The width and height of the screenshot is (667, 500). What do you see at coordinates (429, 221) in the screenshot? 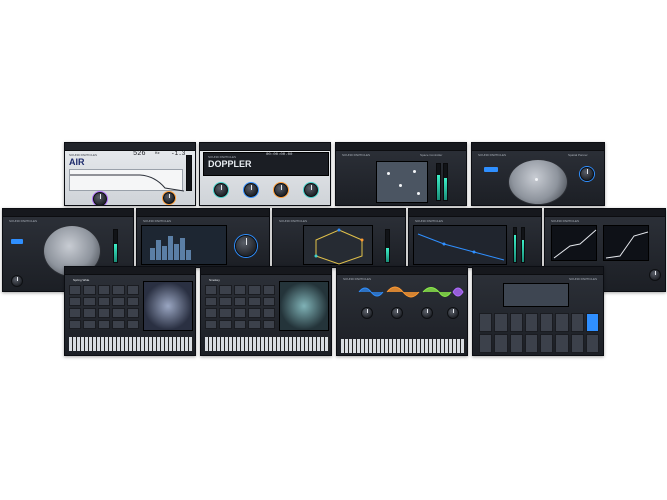
I see `inner-room-brand: SOUND PARTICLES` at bounding box center [429, 221].